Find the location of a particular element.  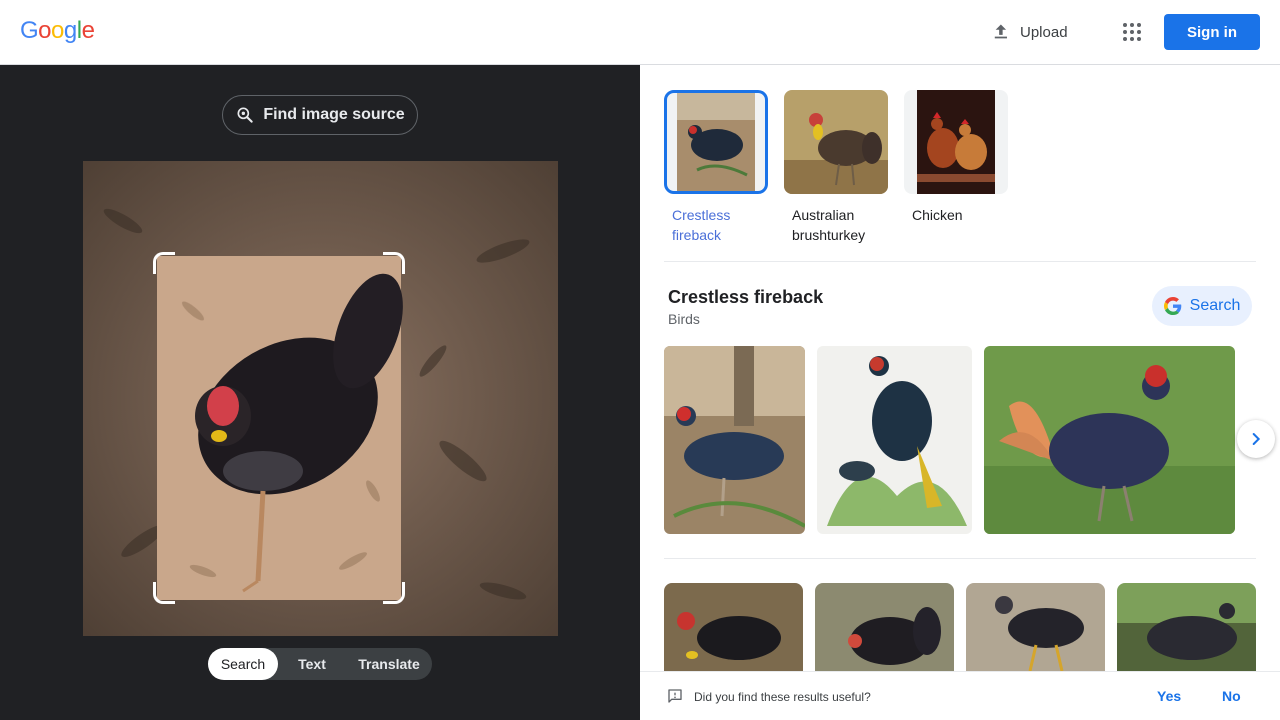

apps-grid-button is located at coordinates (1132, 32).